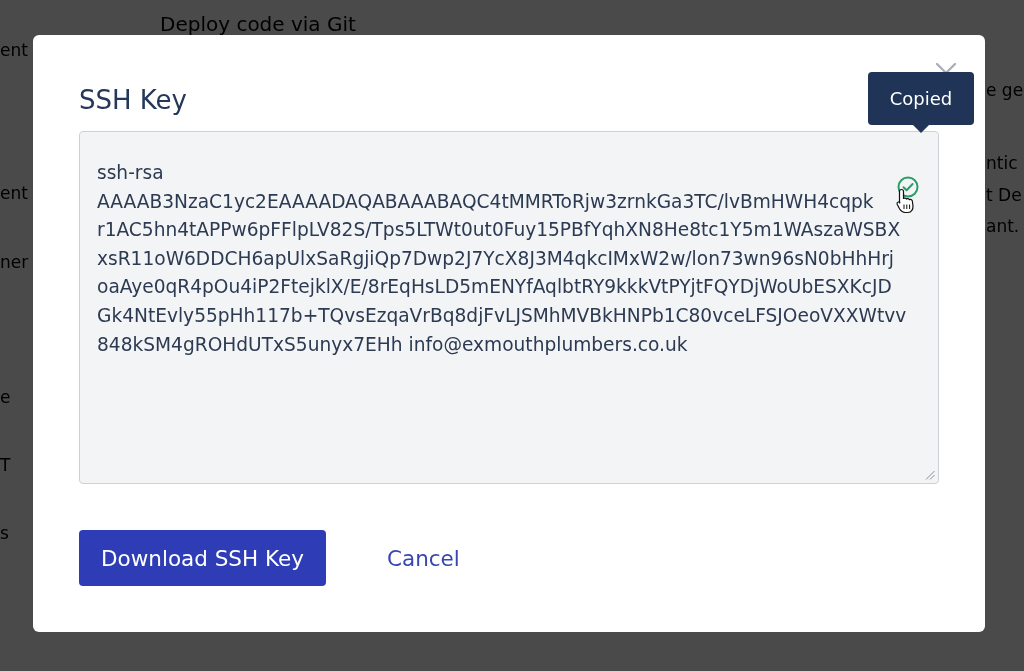 Image resolution: width=1024 pixels, height=671 pixels. I want to click on background-text: e ge, so click(1005, 90).